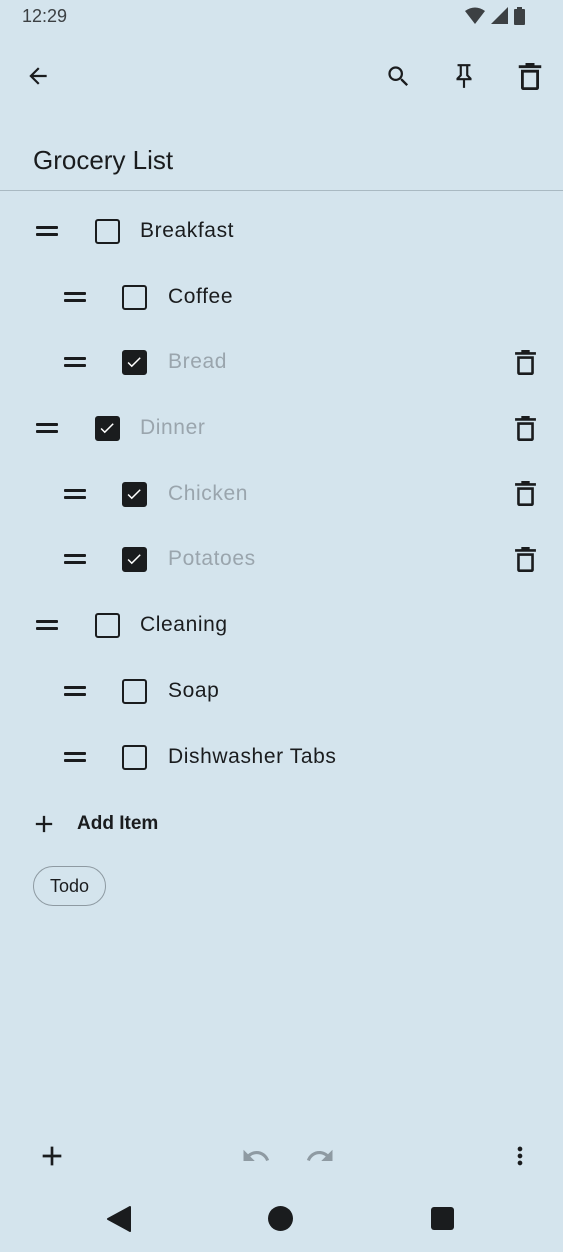 This screenshot has height=1252, width=563. What do you see at coordinates (499, 15) in the screenshot?
I see `signal-icon` at bounding box center [499, 15].